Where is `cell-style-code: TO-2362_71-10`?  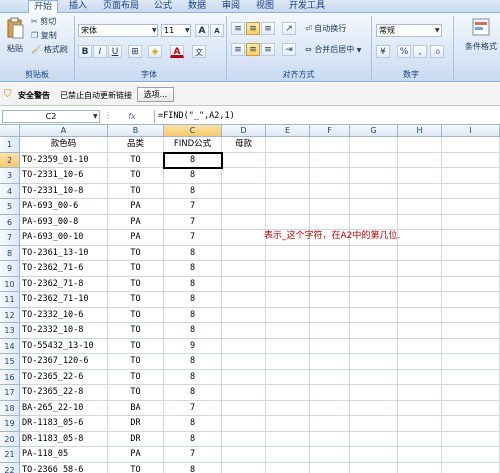
cell-style-code: TO-2362_71-10 is located at coordinates (64, 300).